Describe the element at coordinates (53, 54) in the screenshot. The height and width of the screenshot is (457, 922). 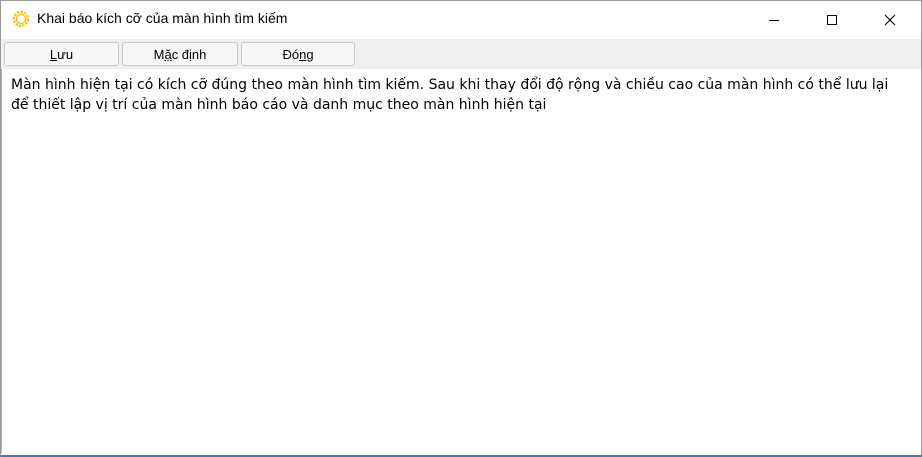
I see `save-button-mnemonic: L` at that location.